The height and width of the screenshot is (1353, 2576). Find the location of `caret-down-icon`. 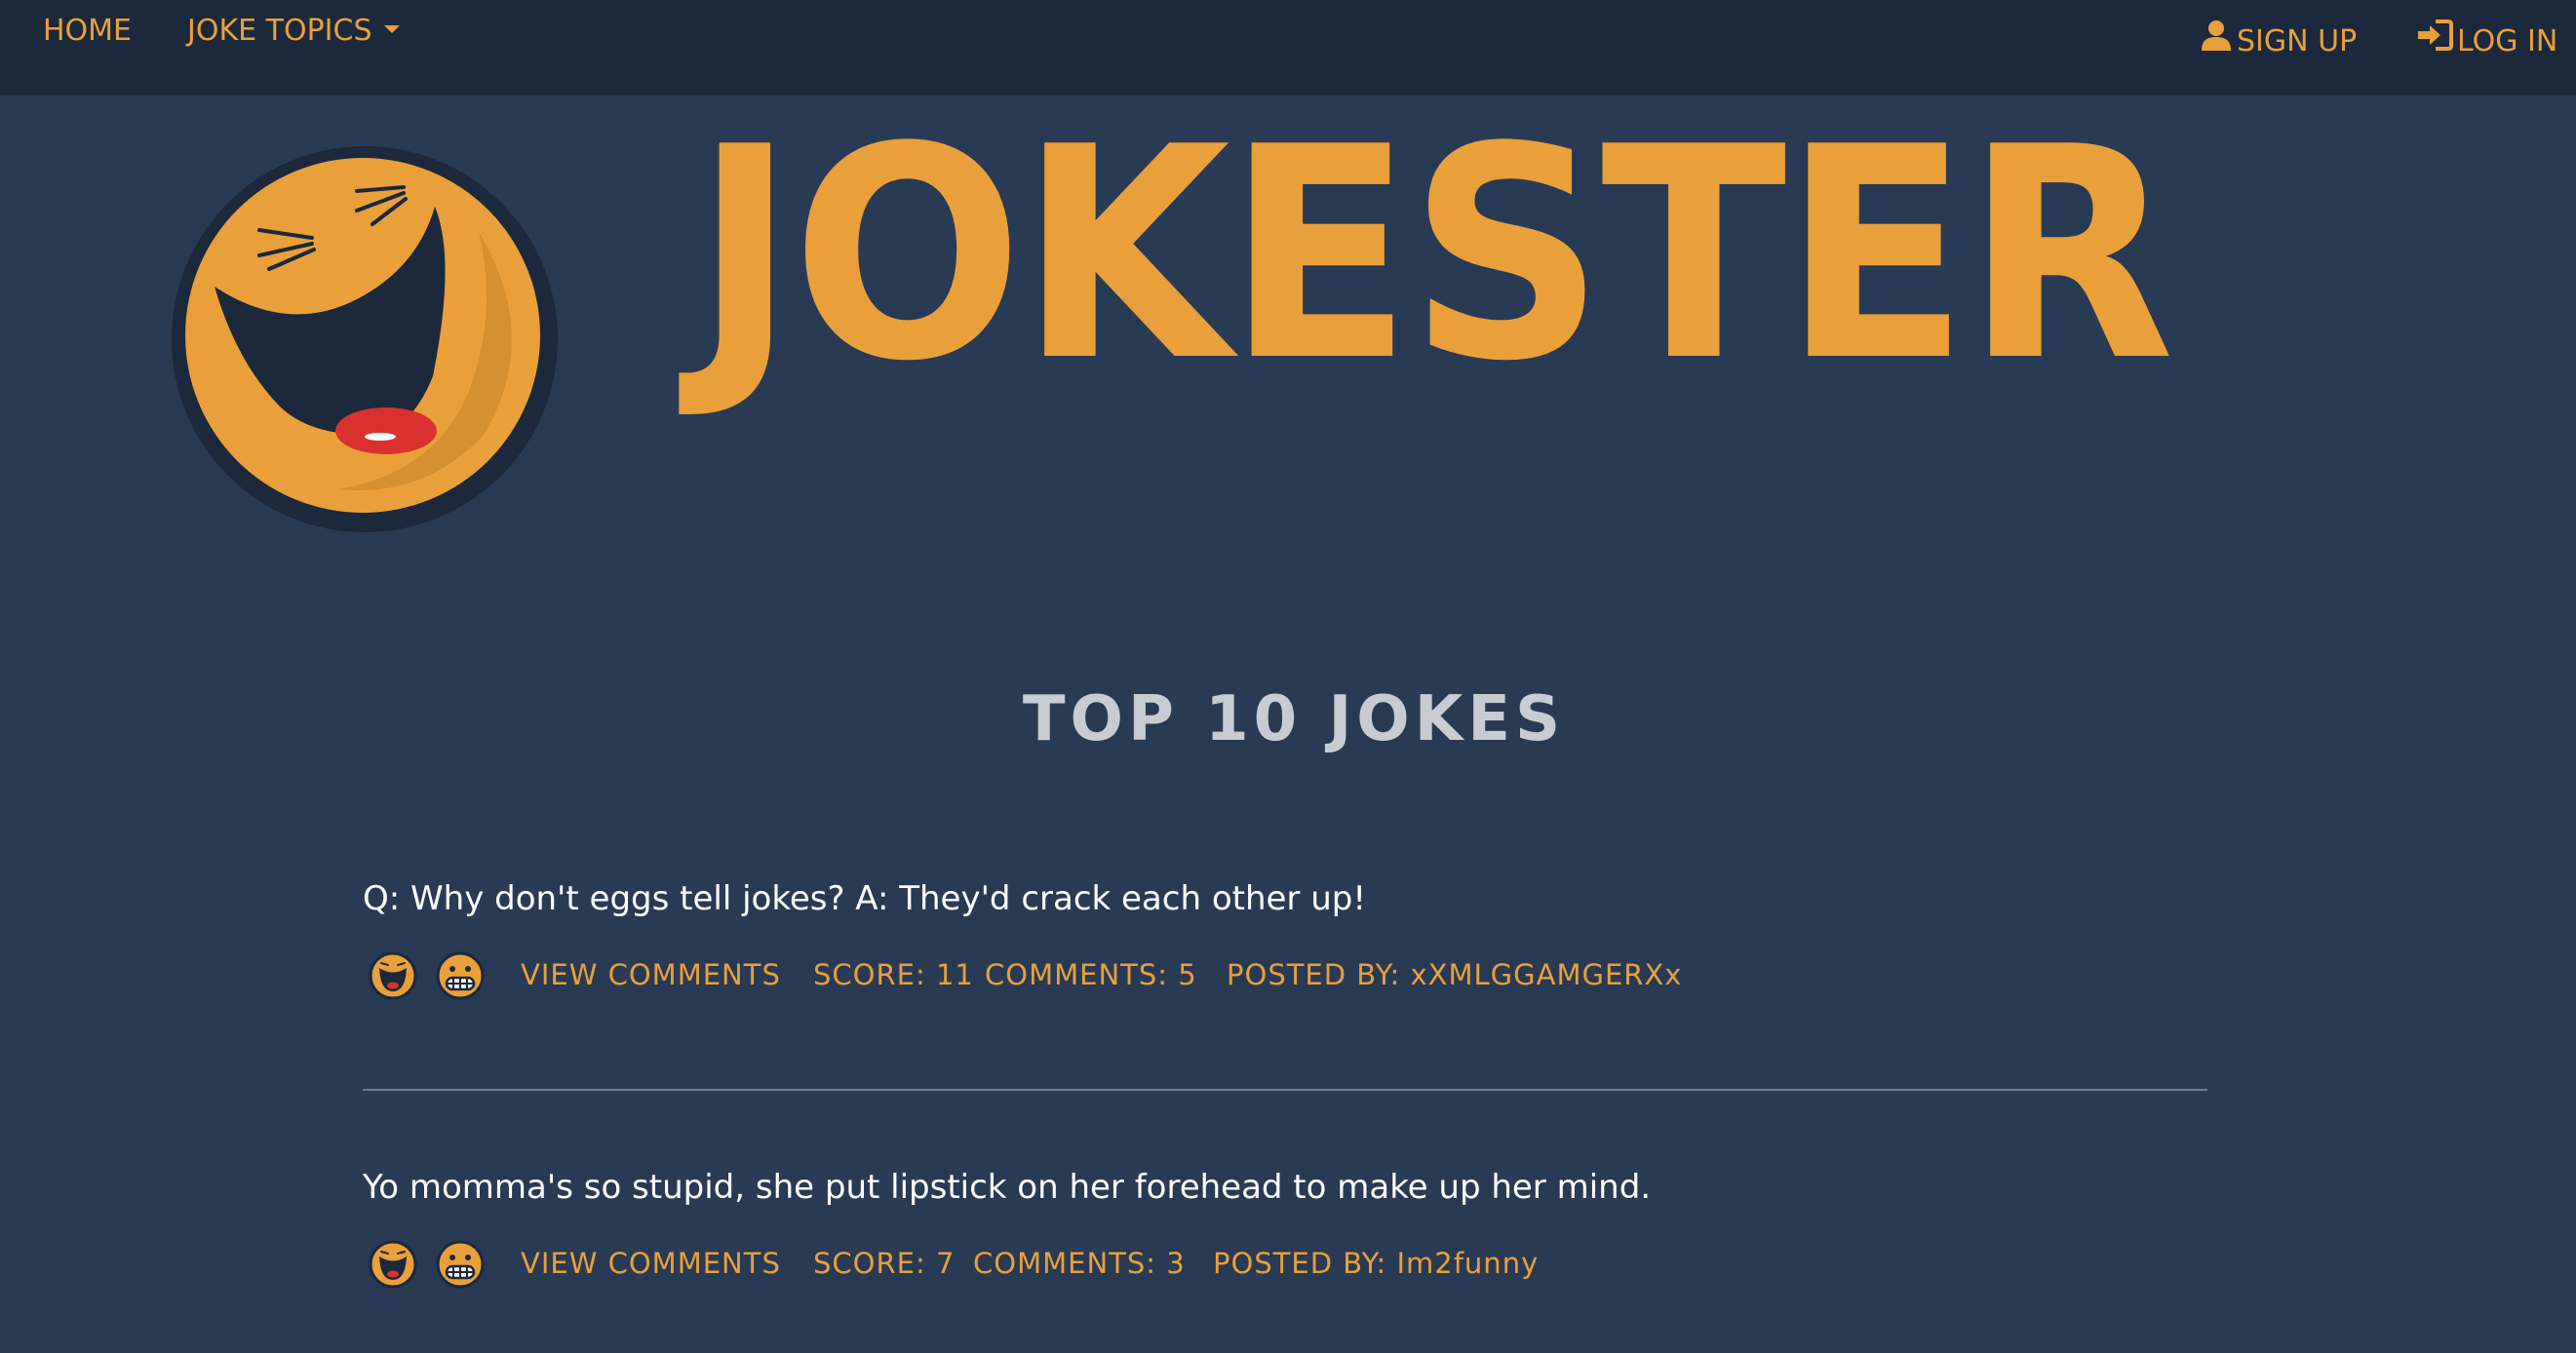

caret-down-icon is located at coordinates (391, 28).